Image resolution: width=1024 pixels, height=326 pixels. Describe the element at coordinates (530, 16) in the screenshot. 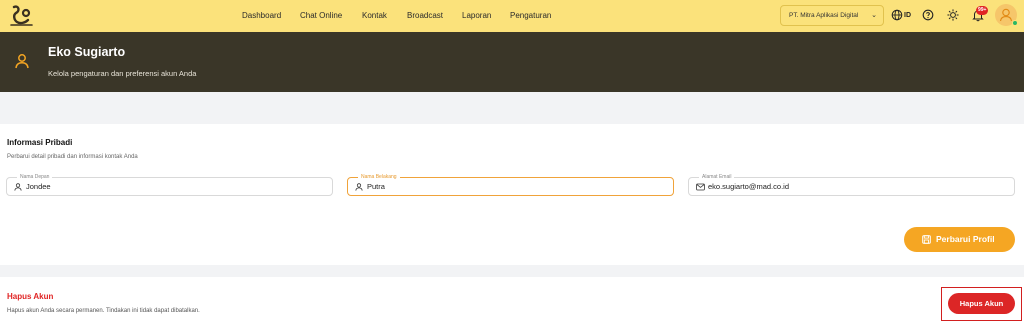

I see `nav-pengaturan: Pengaturan` at that location.